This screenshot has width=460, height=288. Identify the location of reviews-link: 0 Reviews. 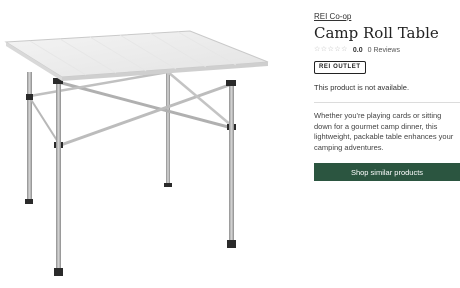
(384, 50).